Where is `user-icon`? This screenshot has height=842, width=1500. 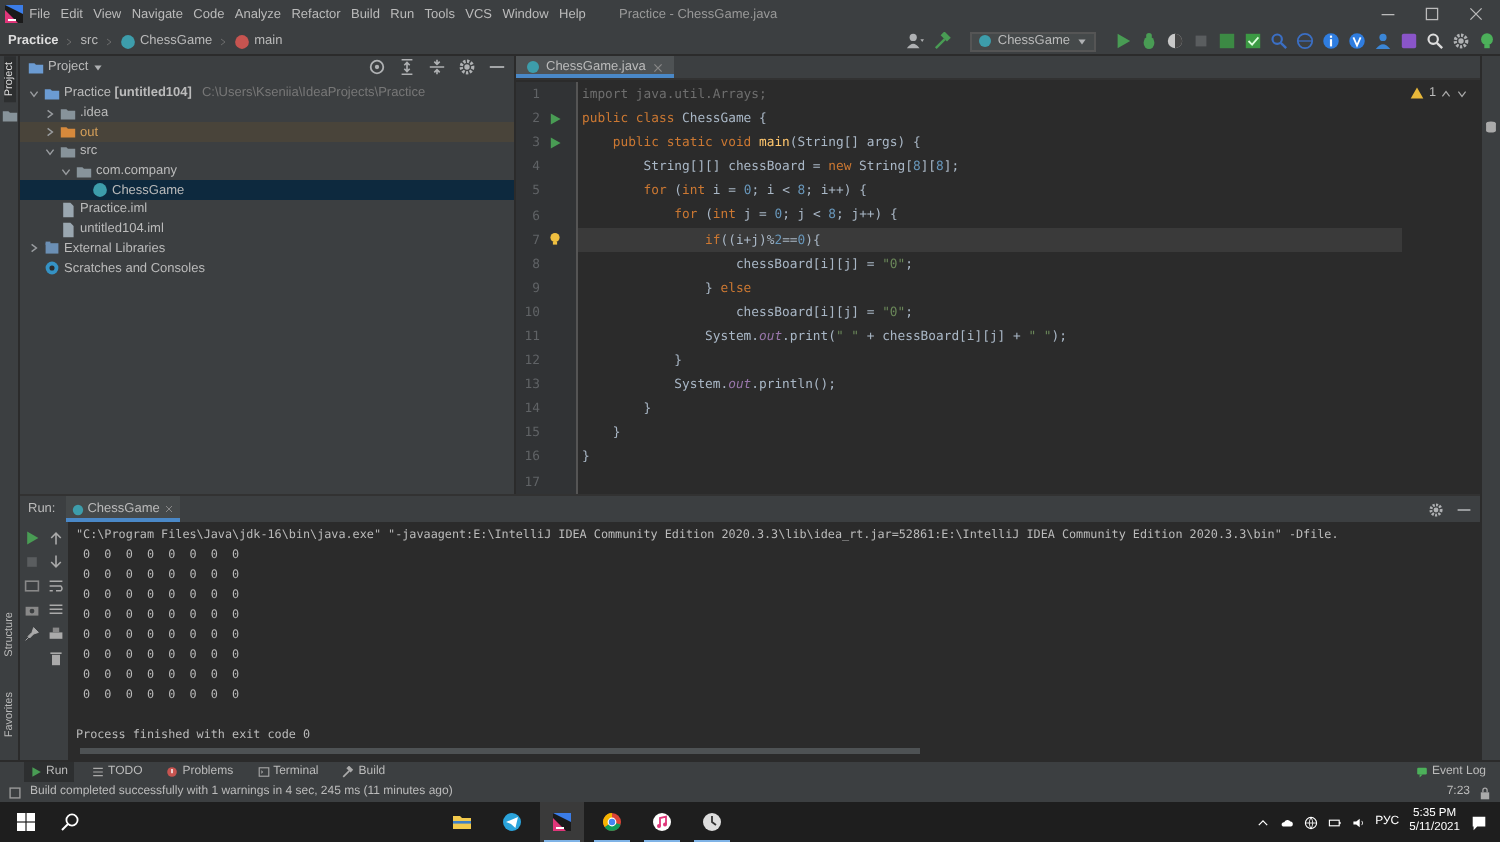
user-icon is located at coordinates (914, 41).